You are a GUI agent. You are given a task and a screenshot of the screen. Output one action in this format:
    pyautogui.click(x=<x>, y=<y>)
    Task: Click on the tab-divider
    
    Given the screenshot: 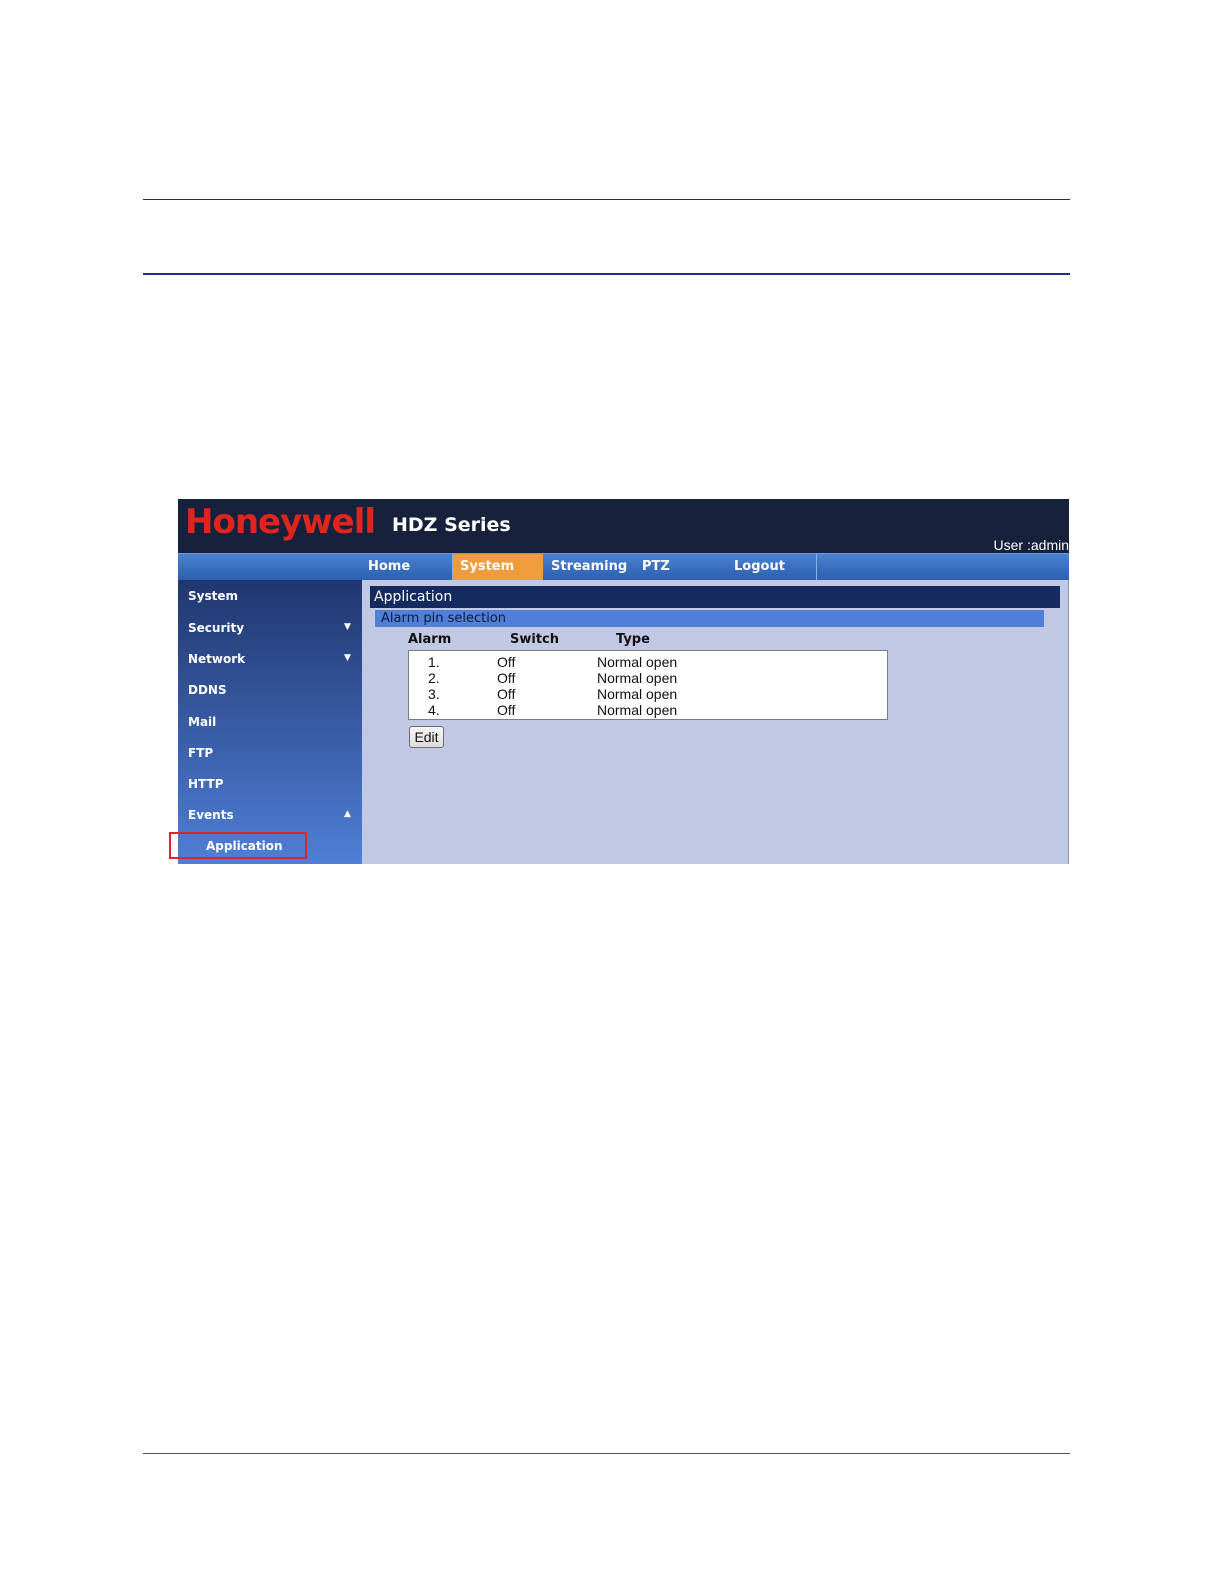 What is the action you would take?
    pyautogui.click(x=816, y=567)
    